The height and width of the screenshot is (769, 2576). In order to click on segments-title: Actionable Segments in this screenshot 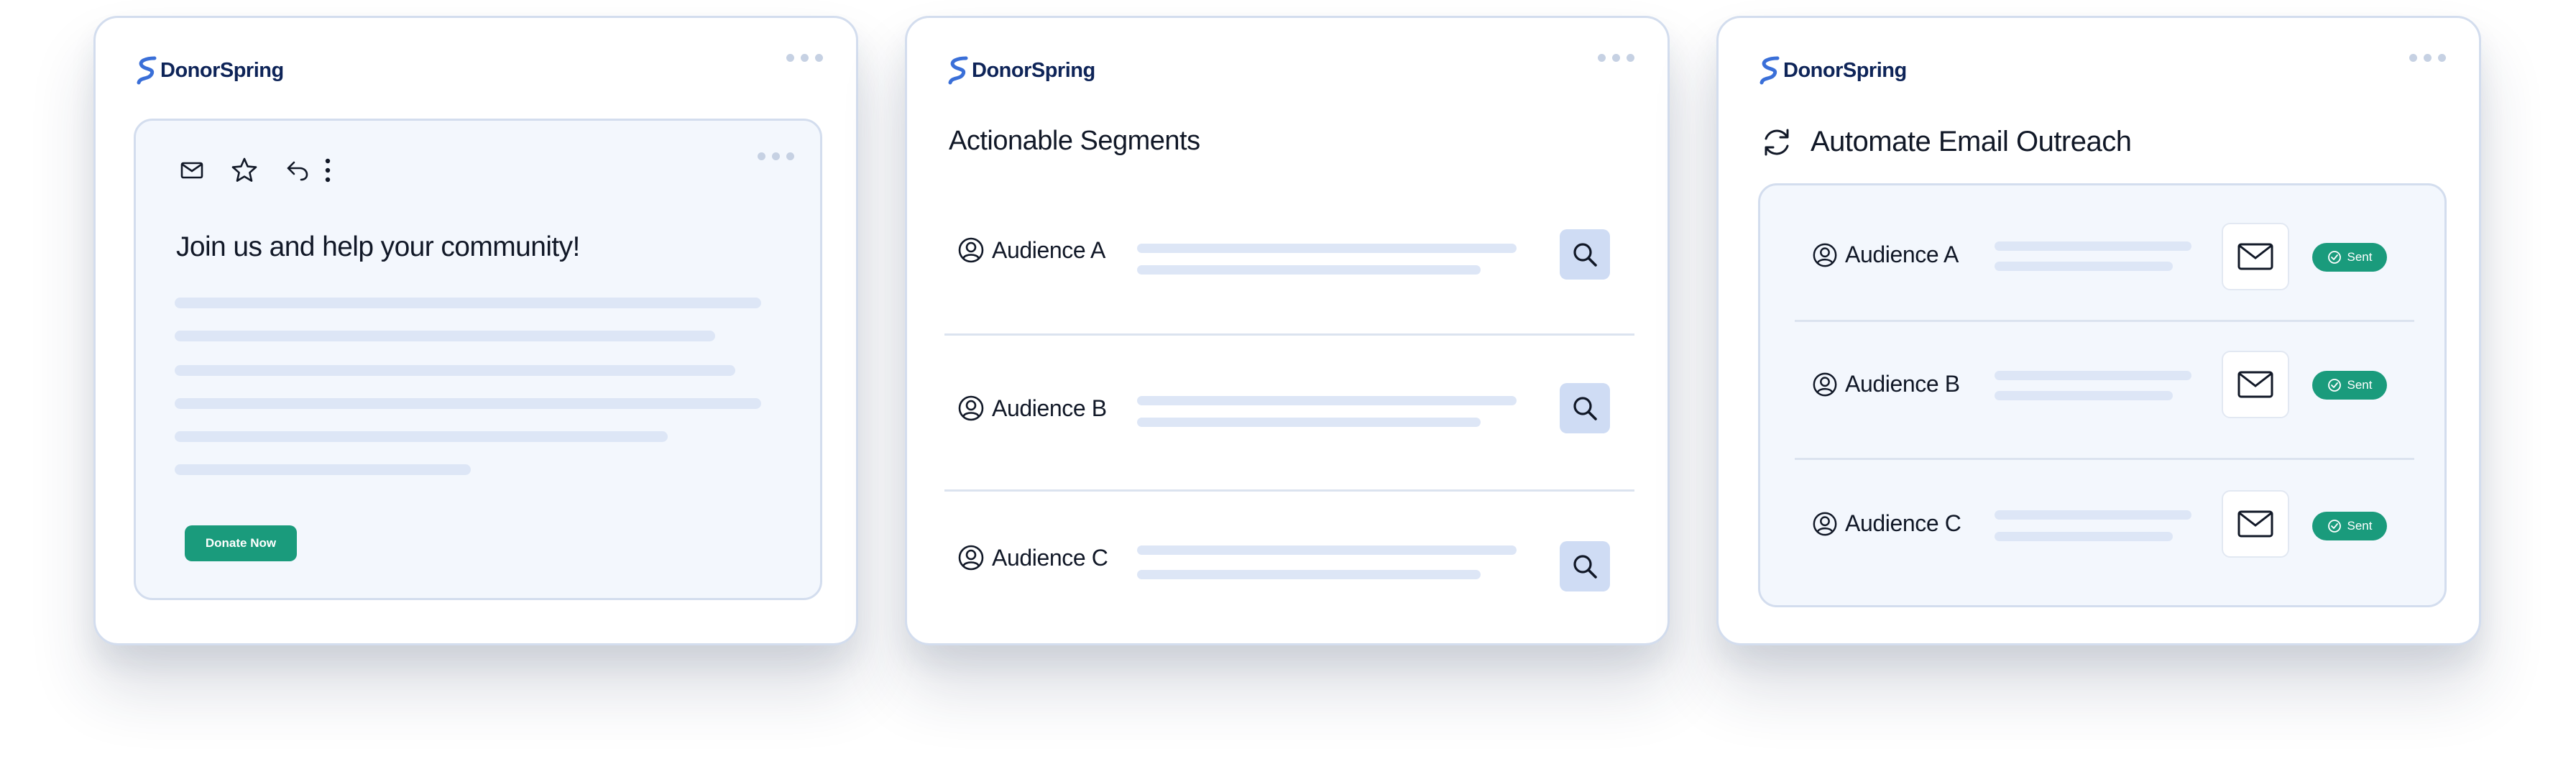, I will do `click(1074, 141)`.